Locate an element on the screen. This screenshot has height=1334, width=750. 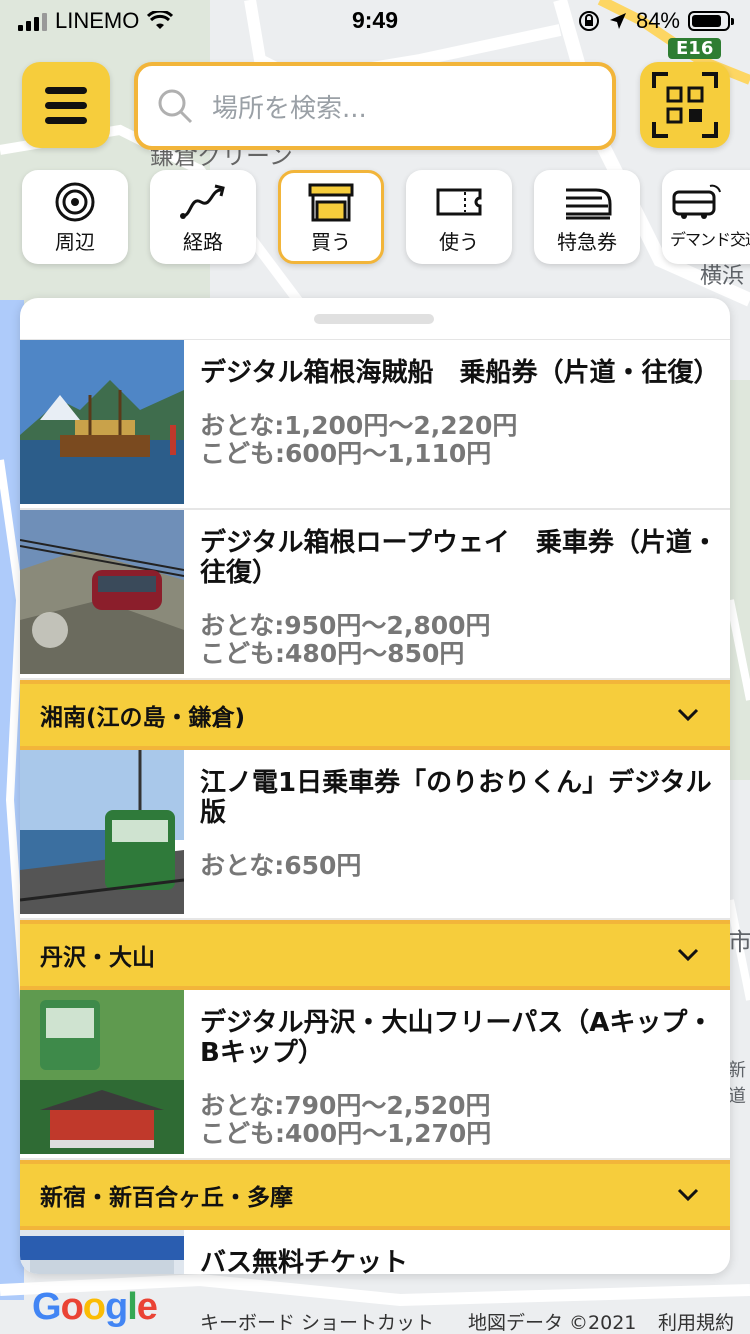
chip-demand-transport: デマンド交通 is located at coordinates (706, 217).